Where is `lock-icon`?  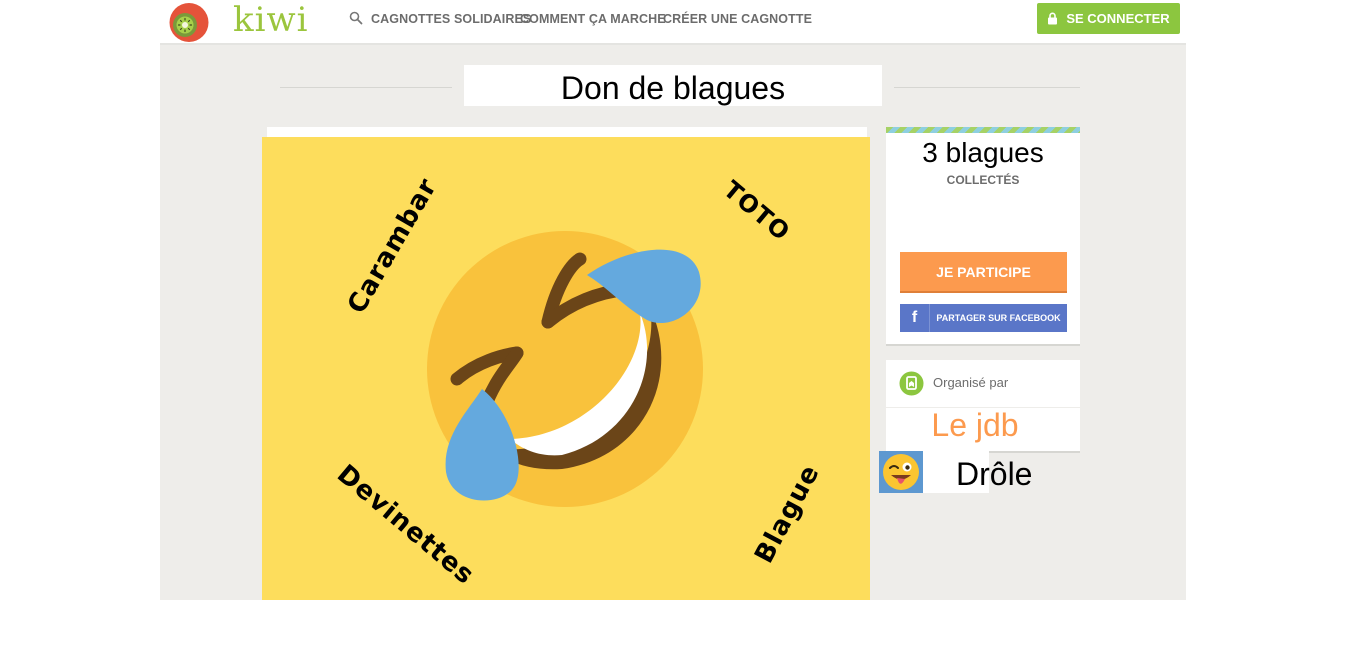 lock-icon is located at coordinates (1053, 18).